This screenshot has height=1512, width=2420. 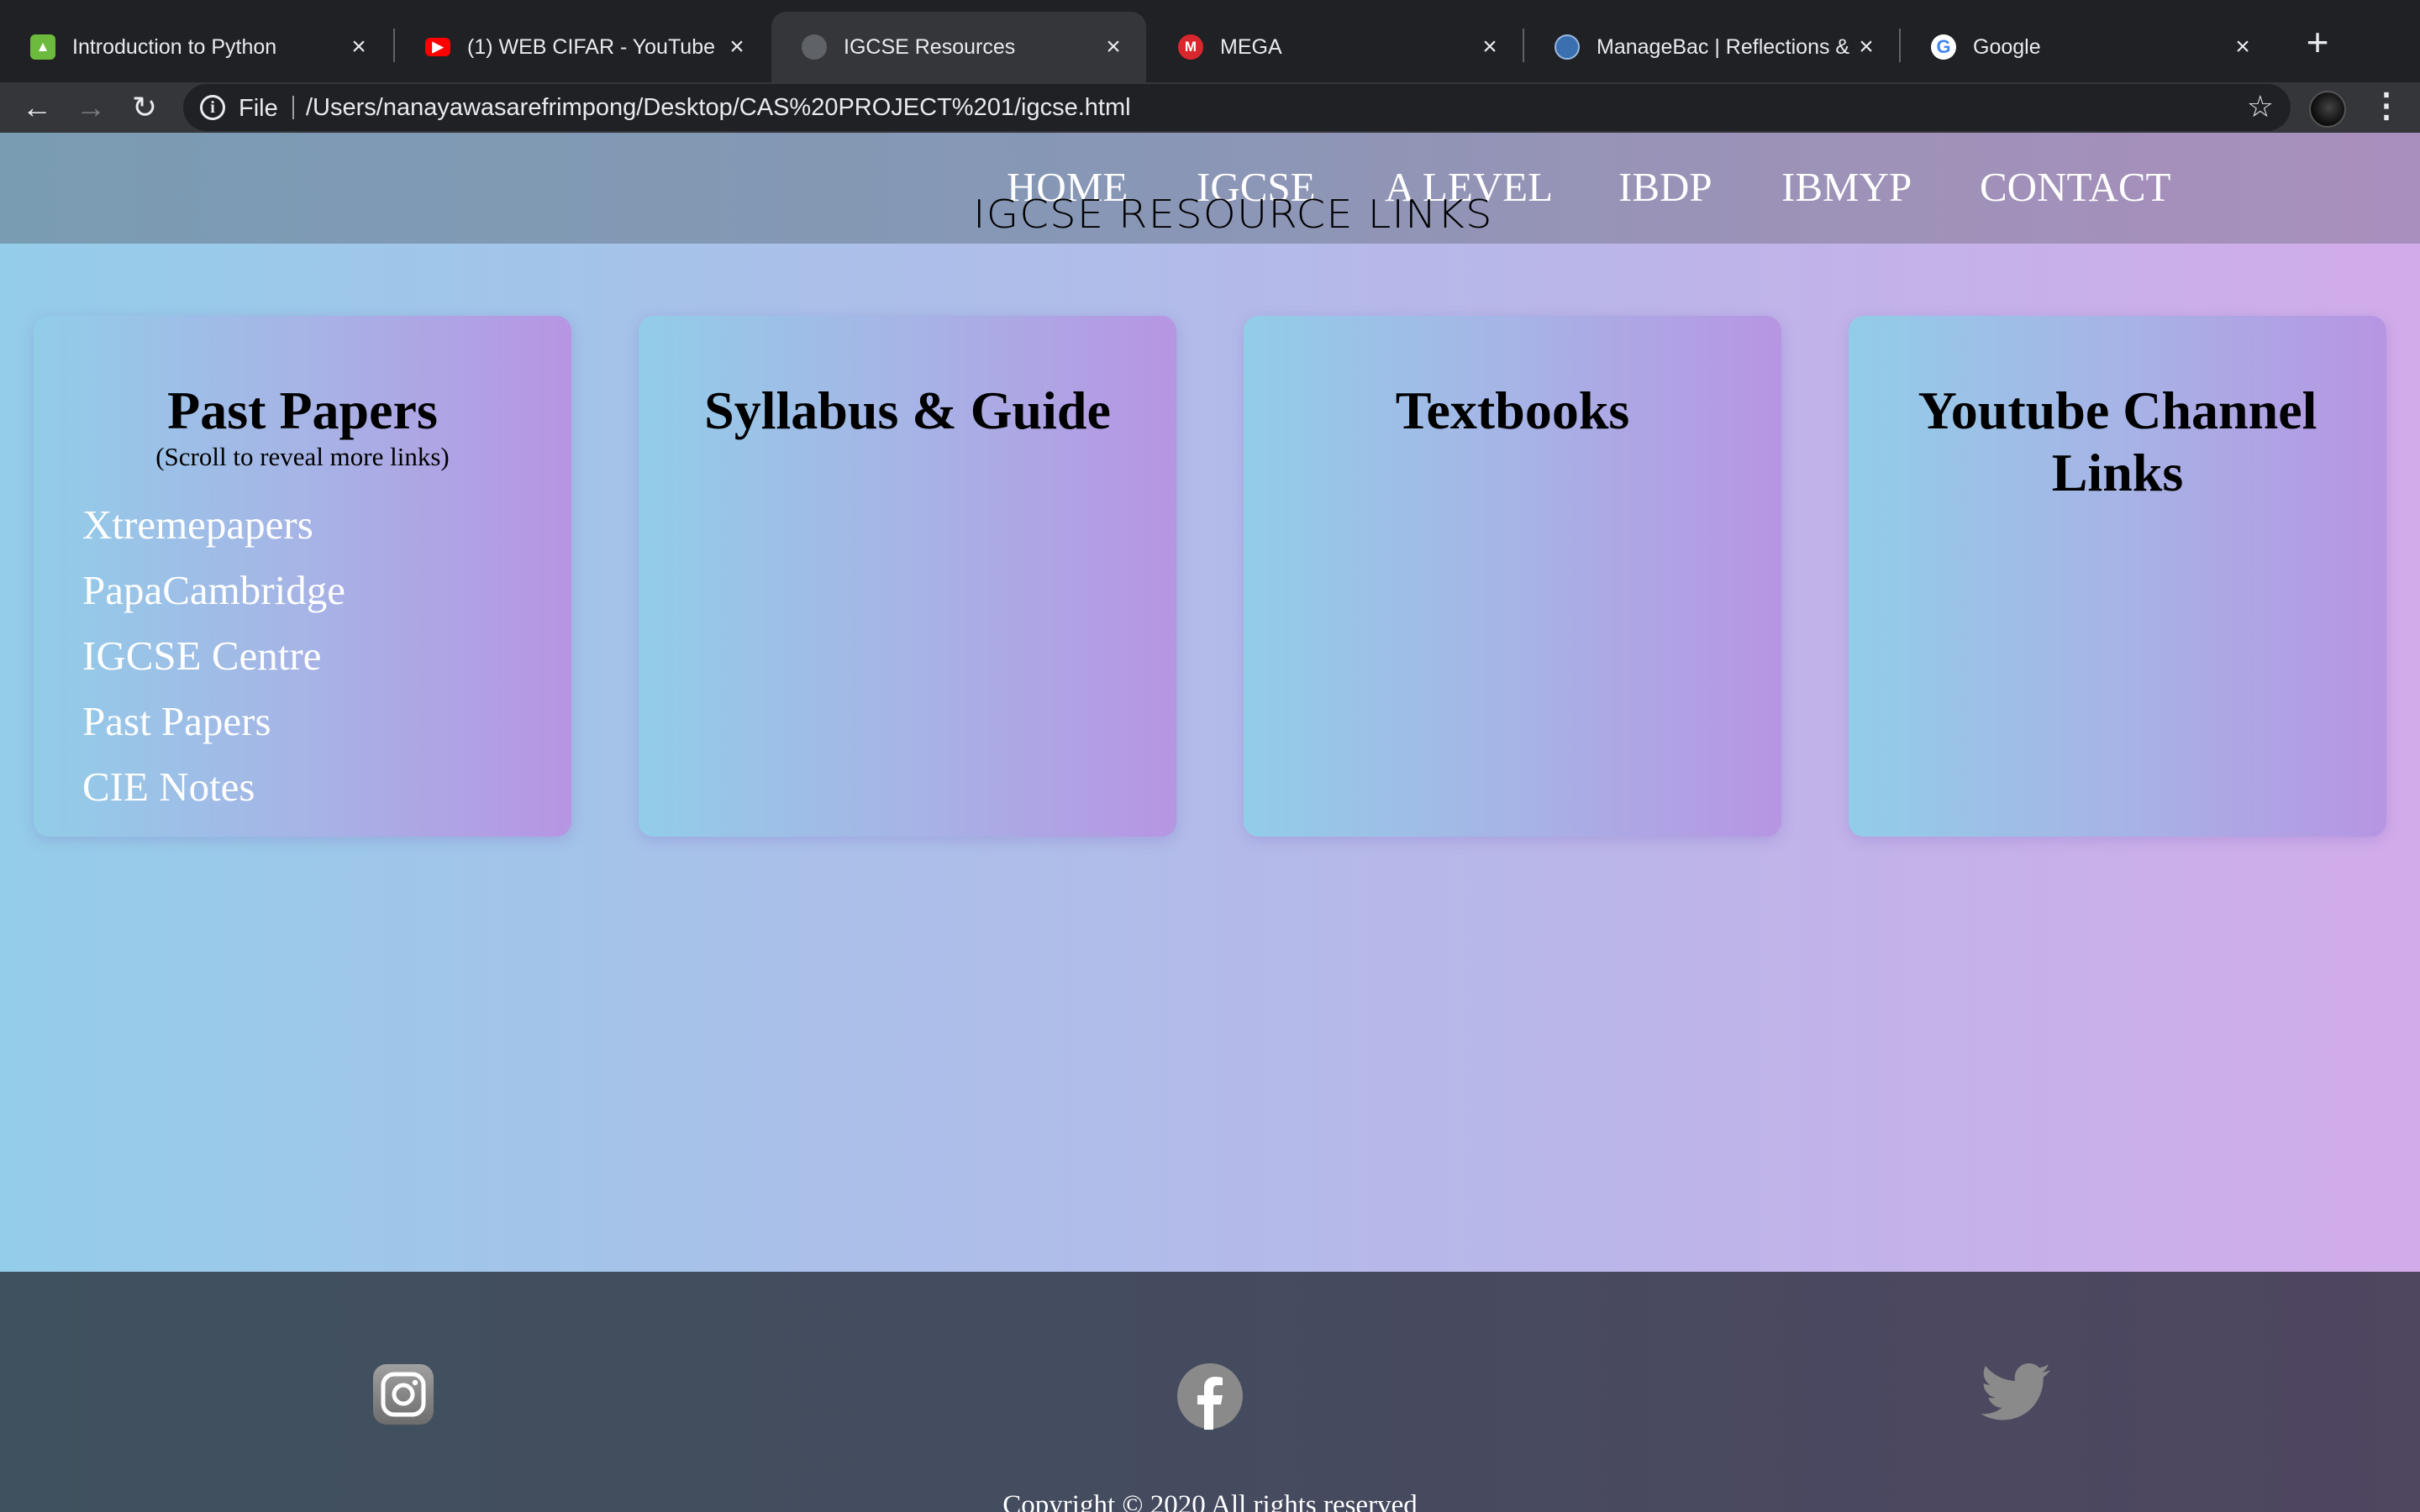 What do you see at coordinates (37, 107) in the screenshot?
I see `back-arrow-icon: ←` at bounding box center [37, 107].